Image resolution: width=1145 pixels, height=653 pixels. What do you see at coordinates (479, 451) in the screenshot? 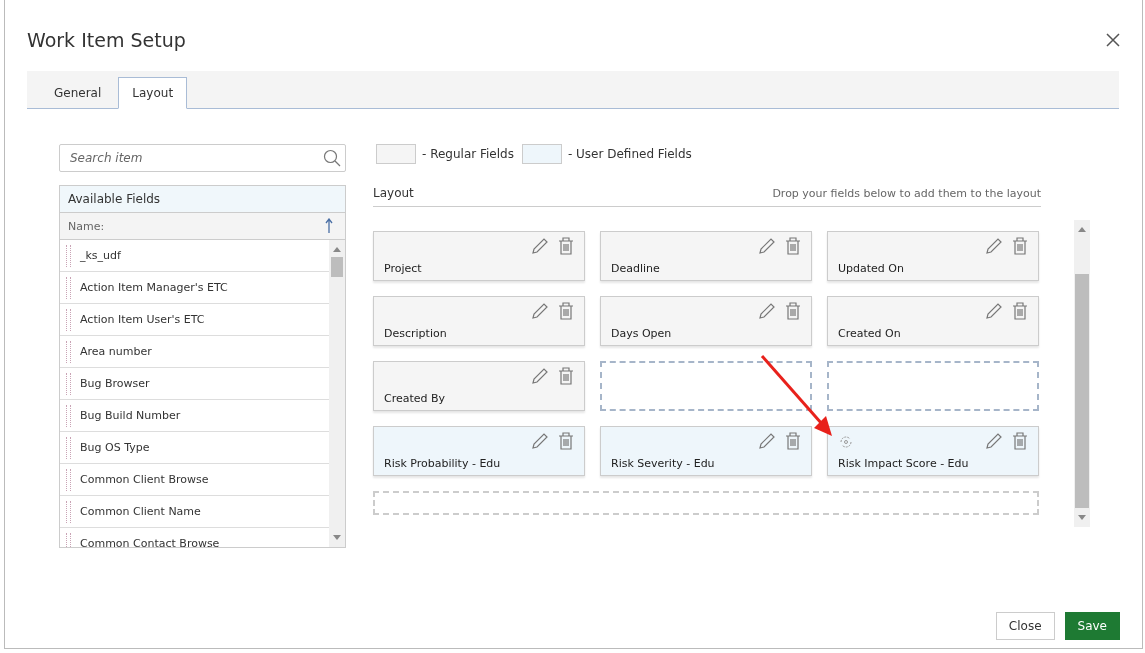
I see `field-card: Risk Probability - Edu` at bounding box center [479, 451].